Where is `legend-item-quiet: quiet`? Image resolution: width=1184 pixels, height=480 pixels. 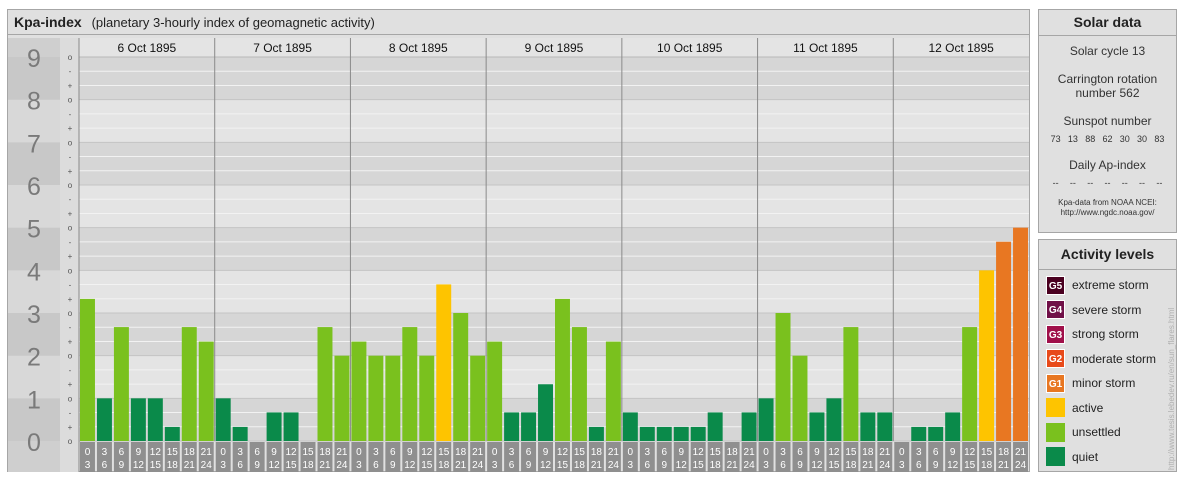 legend-item-quiet: quiet is located at coordinates (1107, 457).